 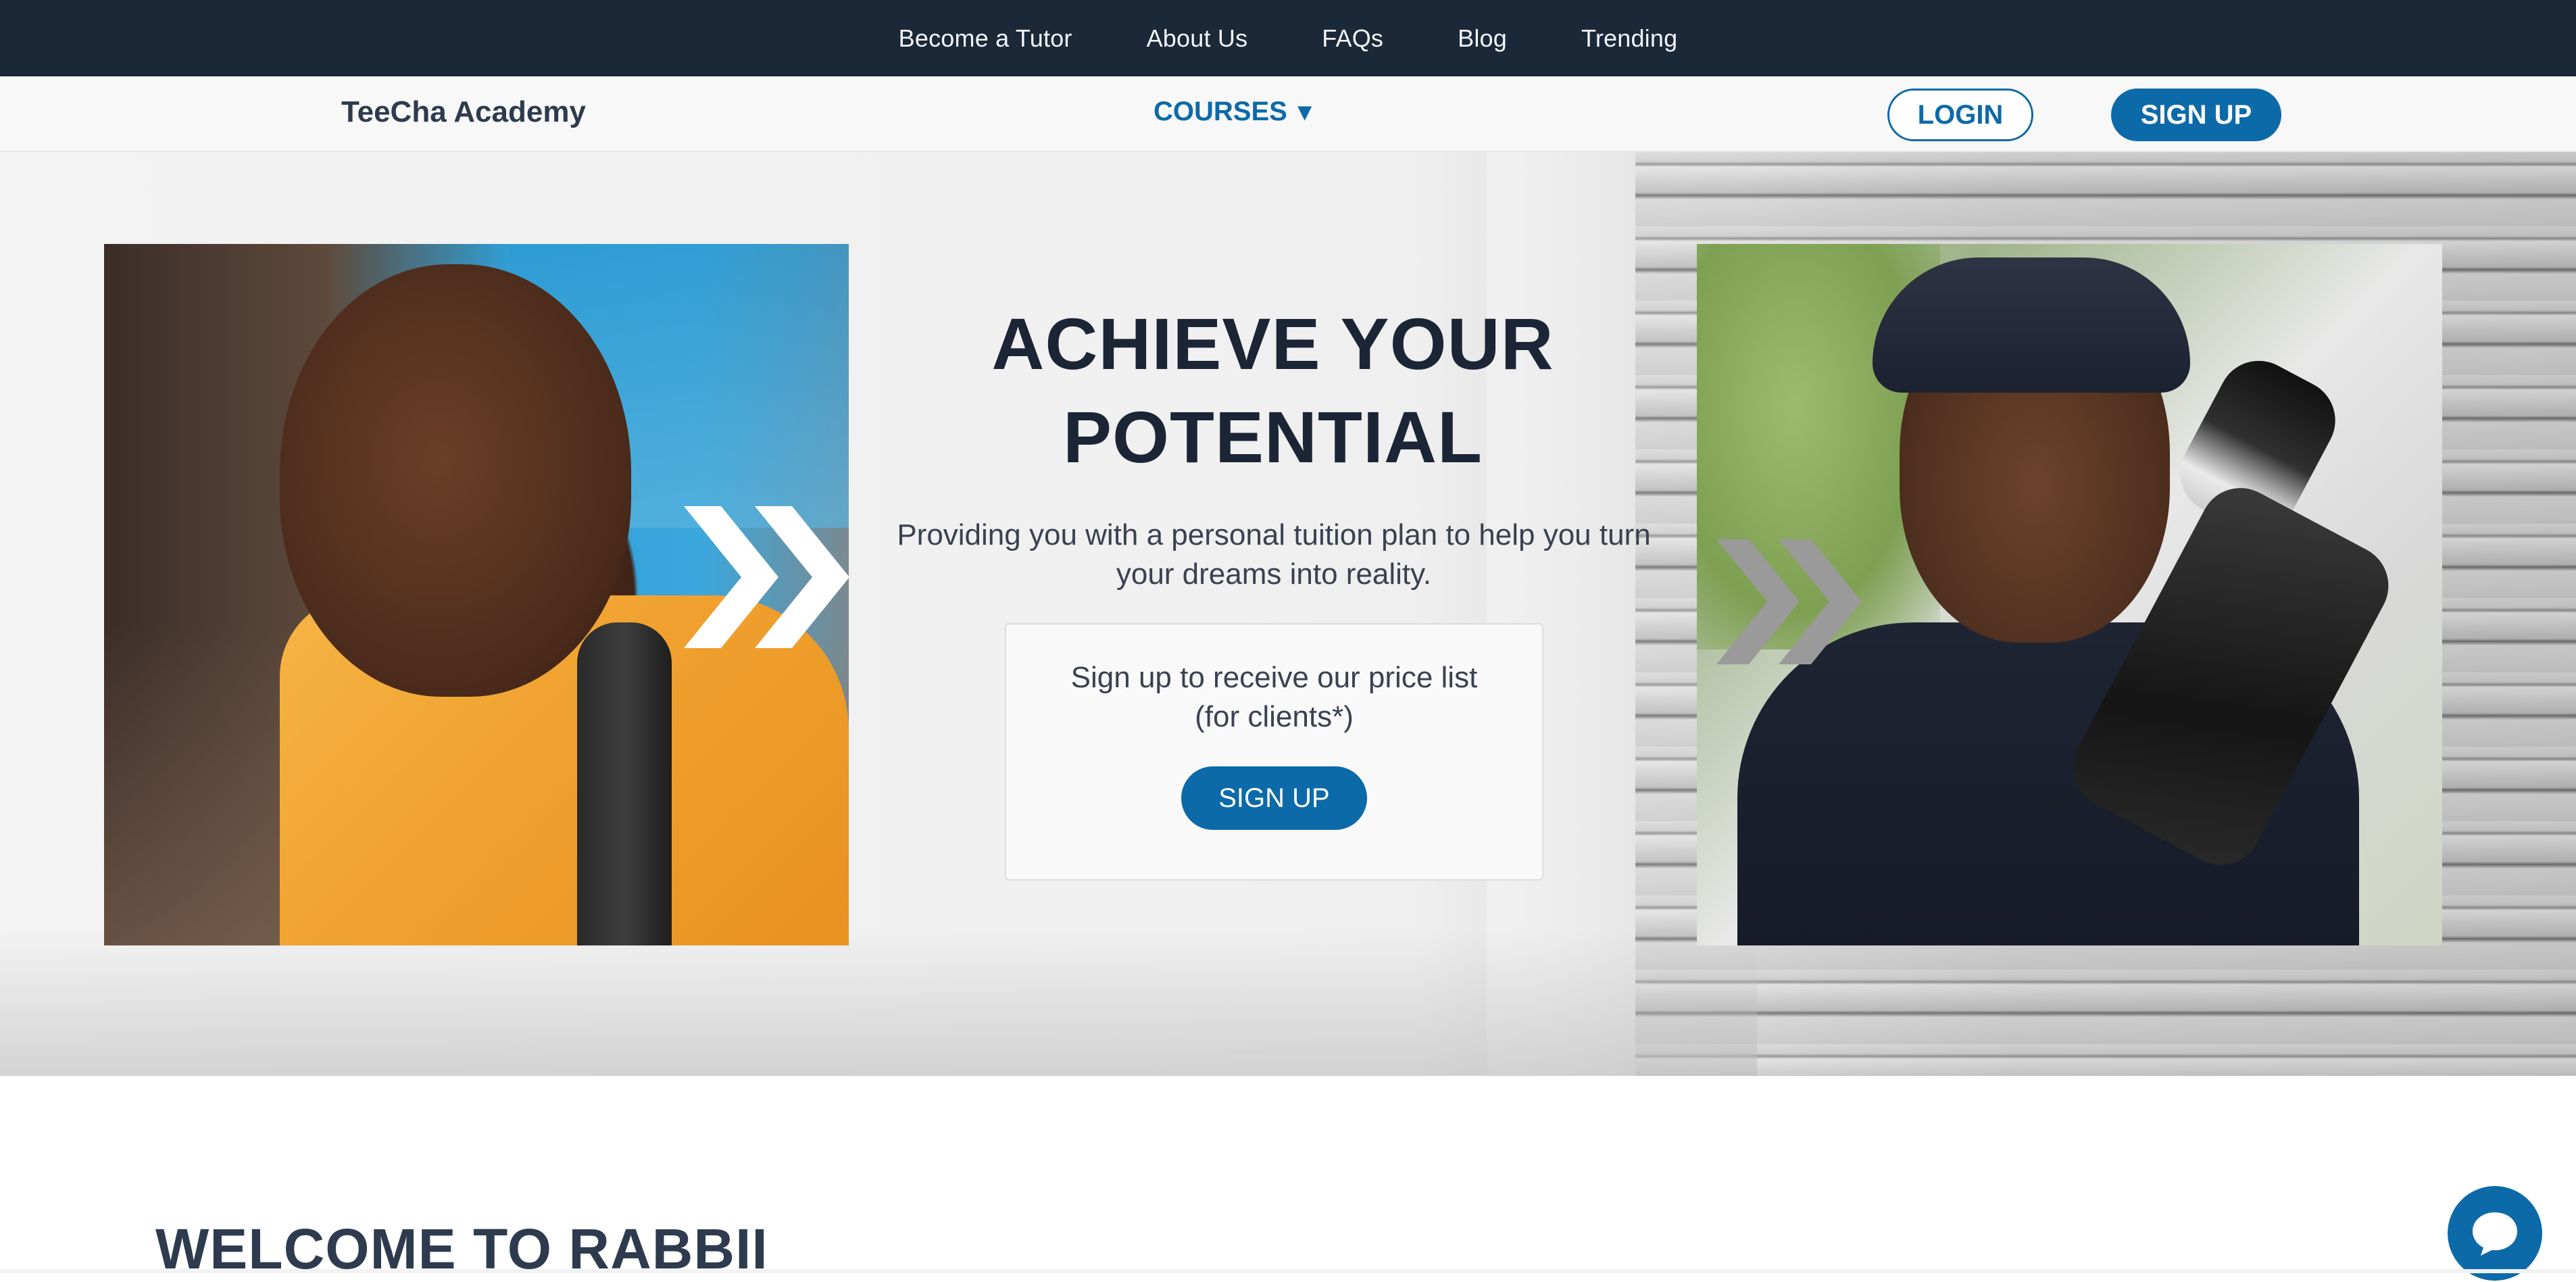 I want to click on hero-heading: ACHIEVE YOUR POTENTIAL, so click(x=1273, y=390).